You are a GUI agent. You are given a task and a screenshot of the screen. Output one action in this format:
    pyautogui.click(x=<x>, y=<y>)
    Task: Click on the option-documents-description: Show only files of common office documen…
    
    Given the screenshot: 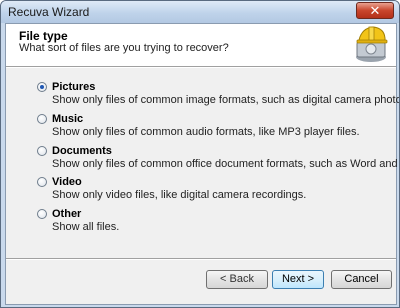 What is the action you would take?
    pyautogui.click(x=225, y=164)
    